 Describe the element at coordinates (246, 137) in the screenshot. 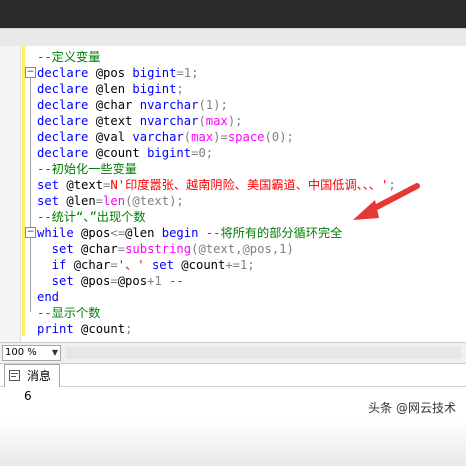

I see `code-token: space` at that location.